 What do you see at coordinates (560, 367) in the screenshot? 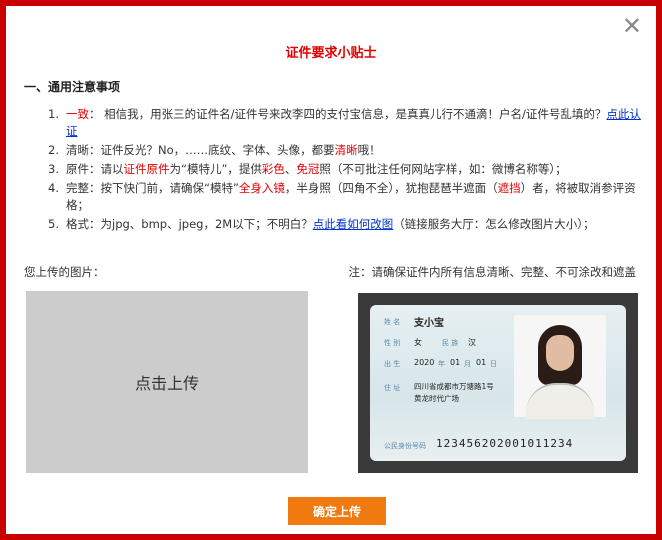
I see `card-portrait` at bounding box center [560, 367].